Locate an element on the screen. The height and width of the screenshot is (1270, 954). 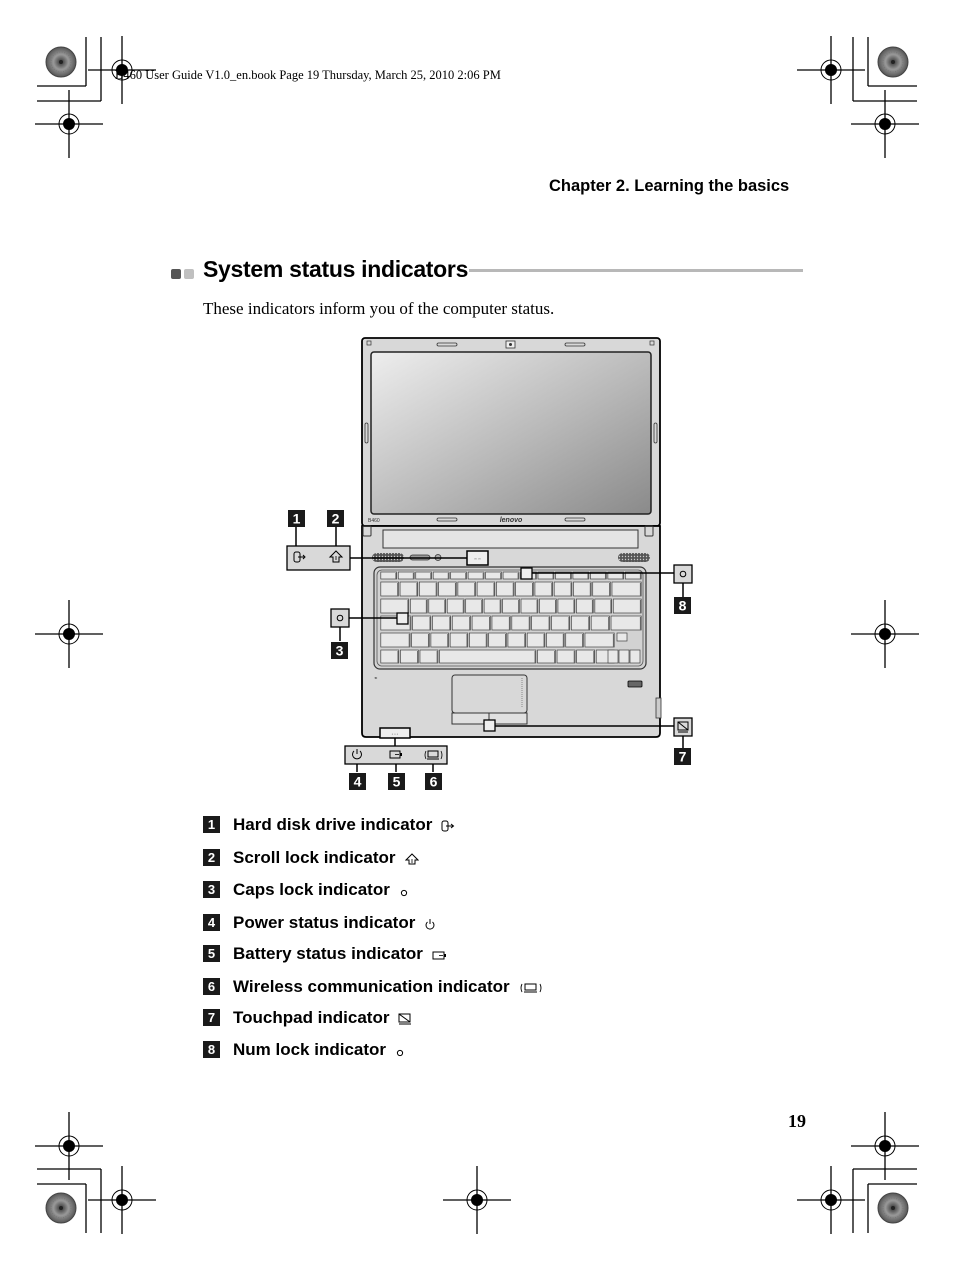
number-badge: 7 is located at coordinates (211, 1017).